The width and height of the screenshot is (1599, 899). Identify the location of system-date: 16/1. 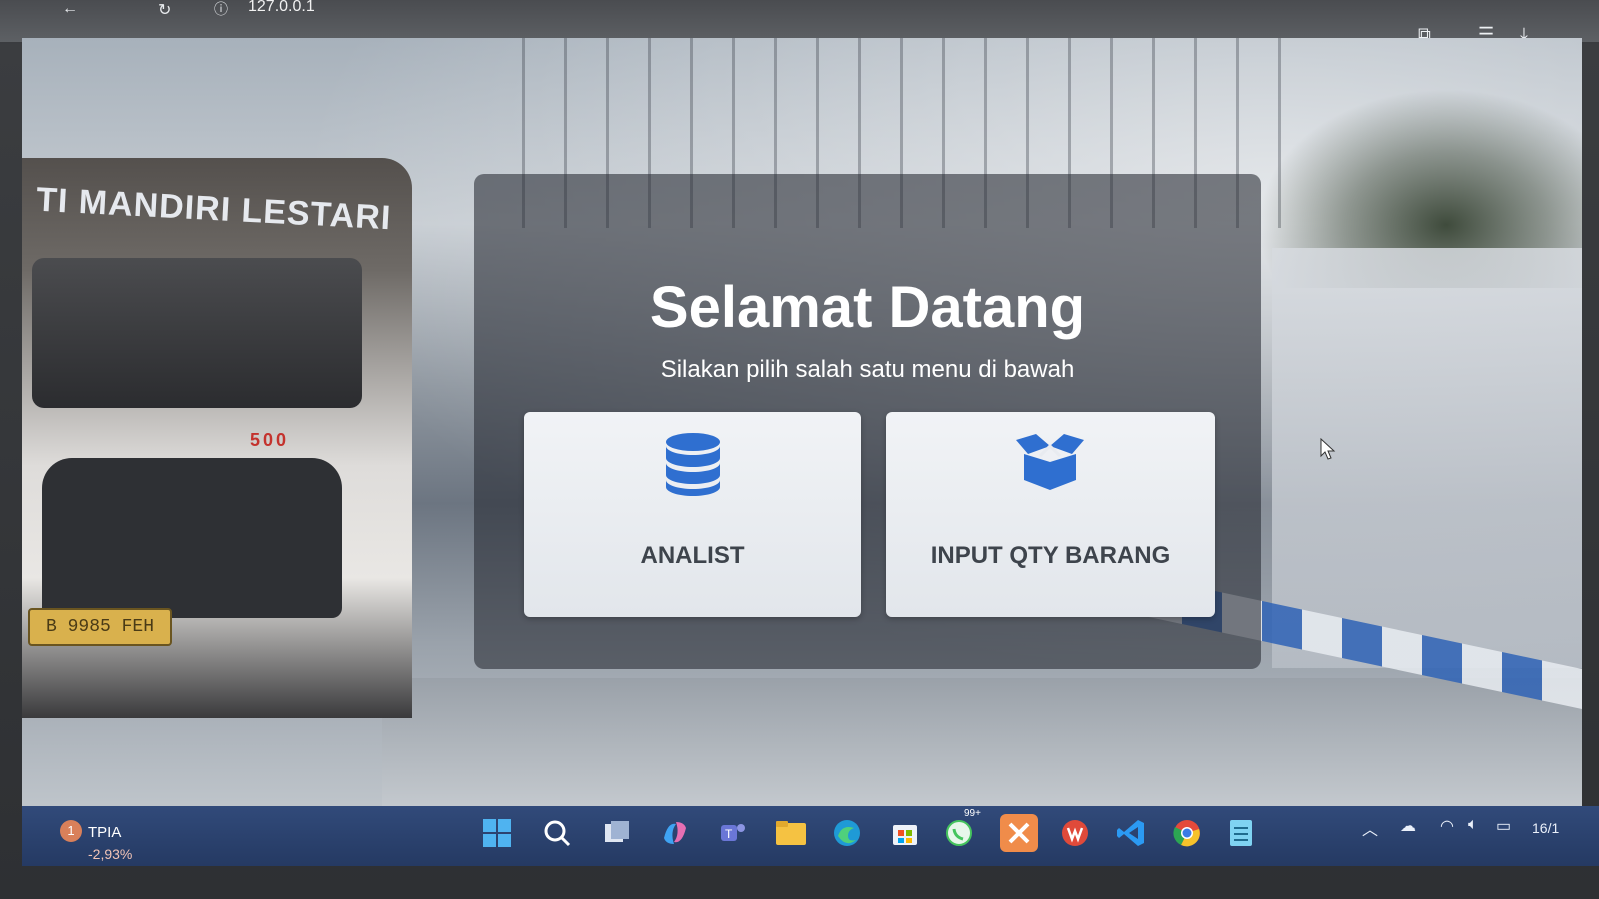
(1545, 828).